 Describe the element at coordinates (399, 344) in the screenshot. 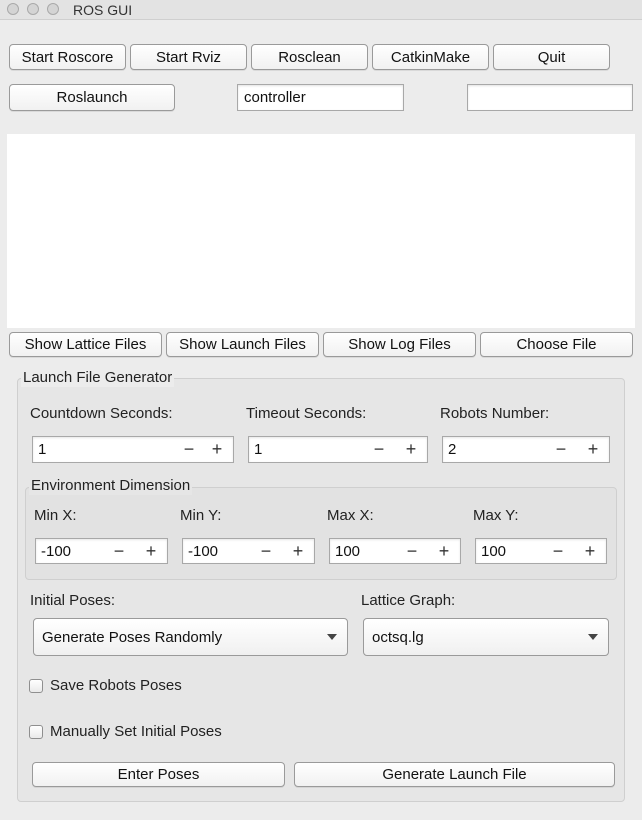

I see `show-log-files-button: Show Log Files` at that location.